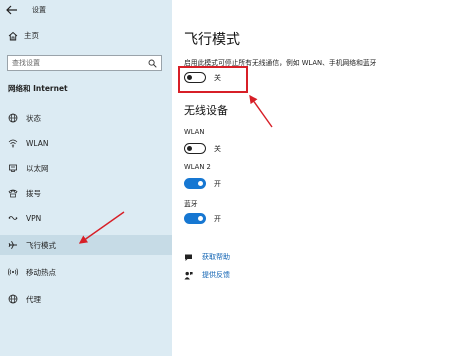 This screenshot has width=475, height=356. Describe the element at coordinates (86, 118) in the screenshot. I see `sidebar-item-status: 状态` at that location.